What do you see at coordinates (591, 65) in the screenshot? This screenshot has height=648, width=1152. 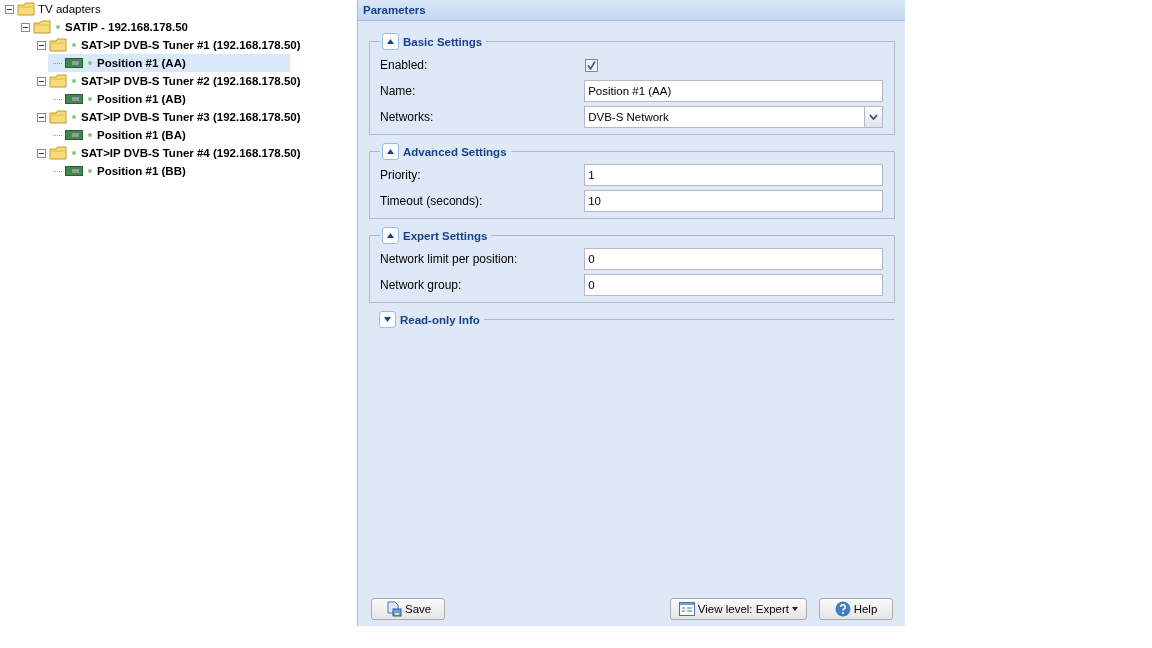 I see `checkbox` at bounding box center [591, 65].